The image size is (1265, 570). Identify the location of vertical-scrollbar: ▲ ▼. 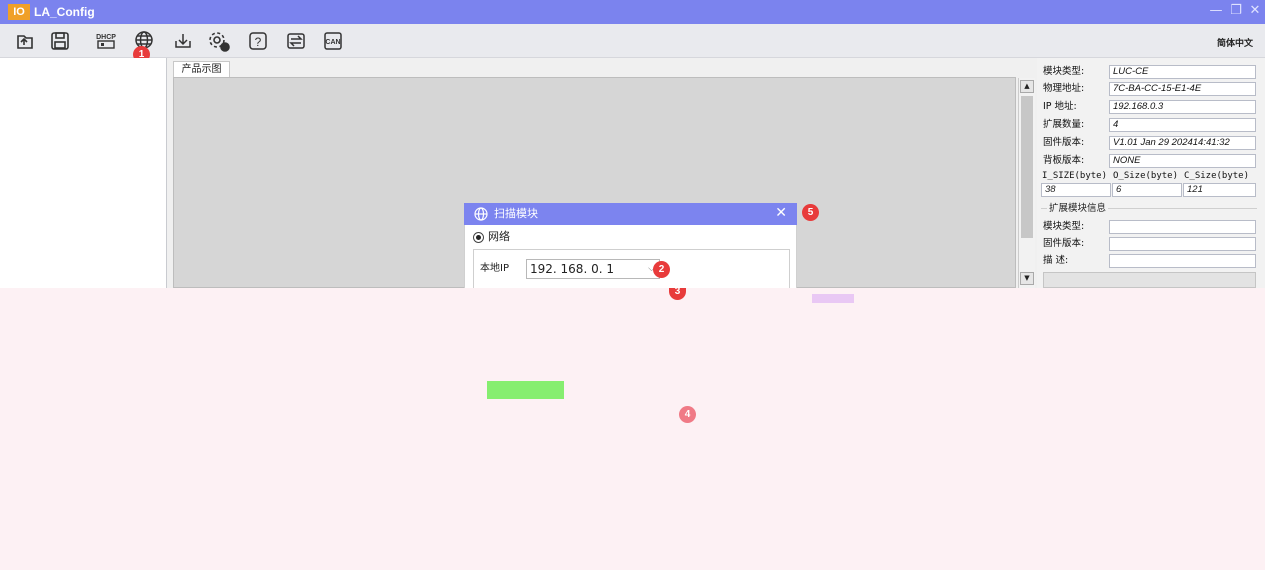
(1026, 183).